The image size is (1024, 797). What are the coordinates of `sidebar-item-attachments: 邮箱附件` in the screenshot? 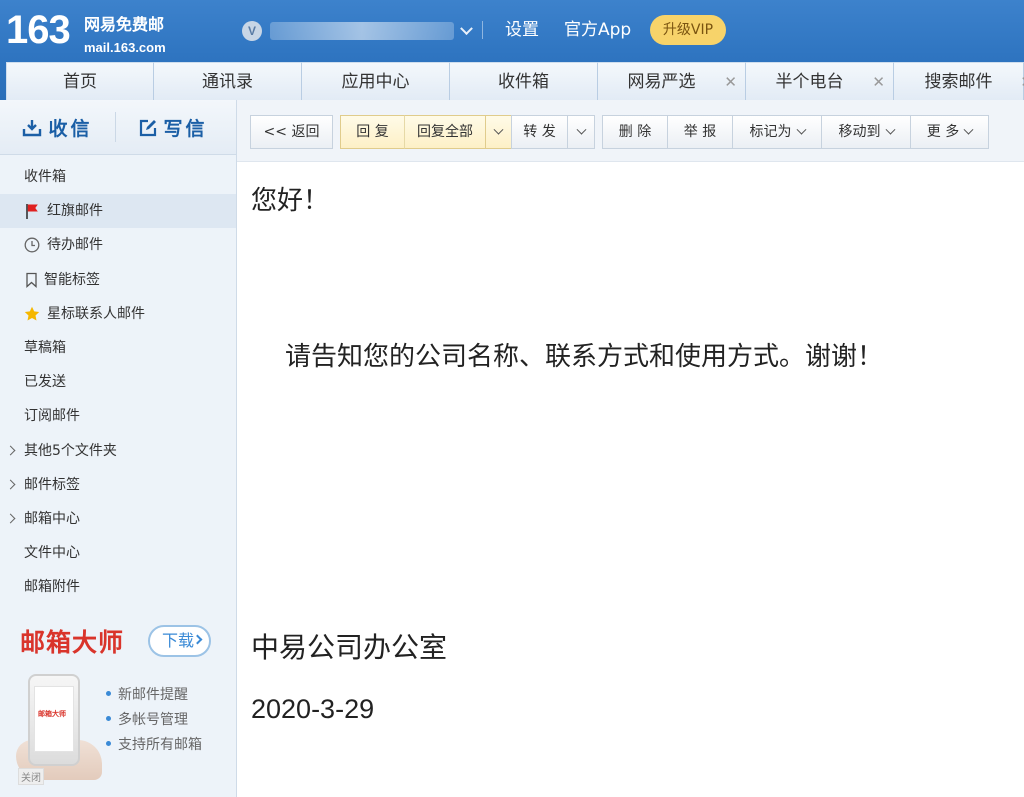 It's located at (118, 587).